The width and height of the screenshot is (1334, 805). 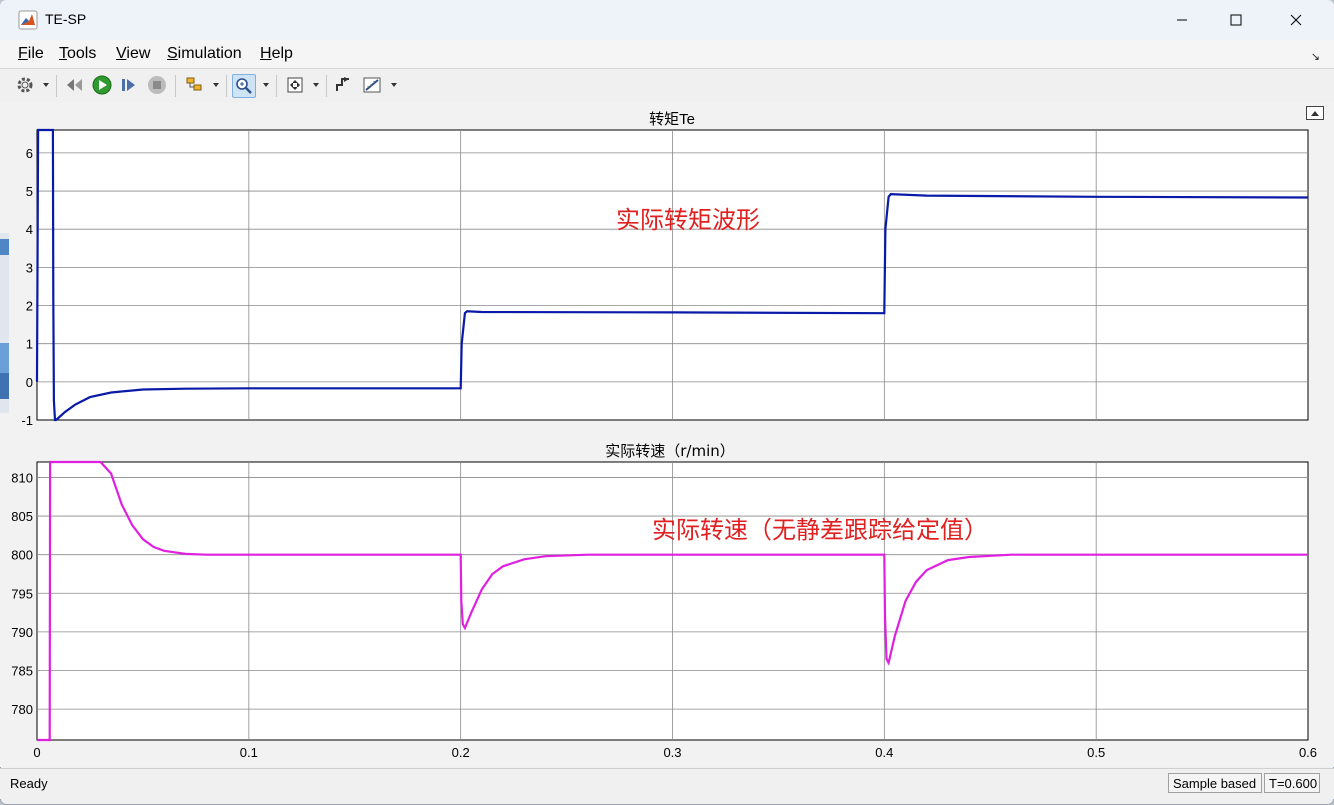 I want to click on y-tick-label: 0, so click(x=29, y=382).